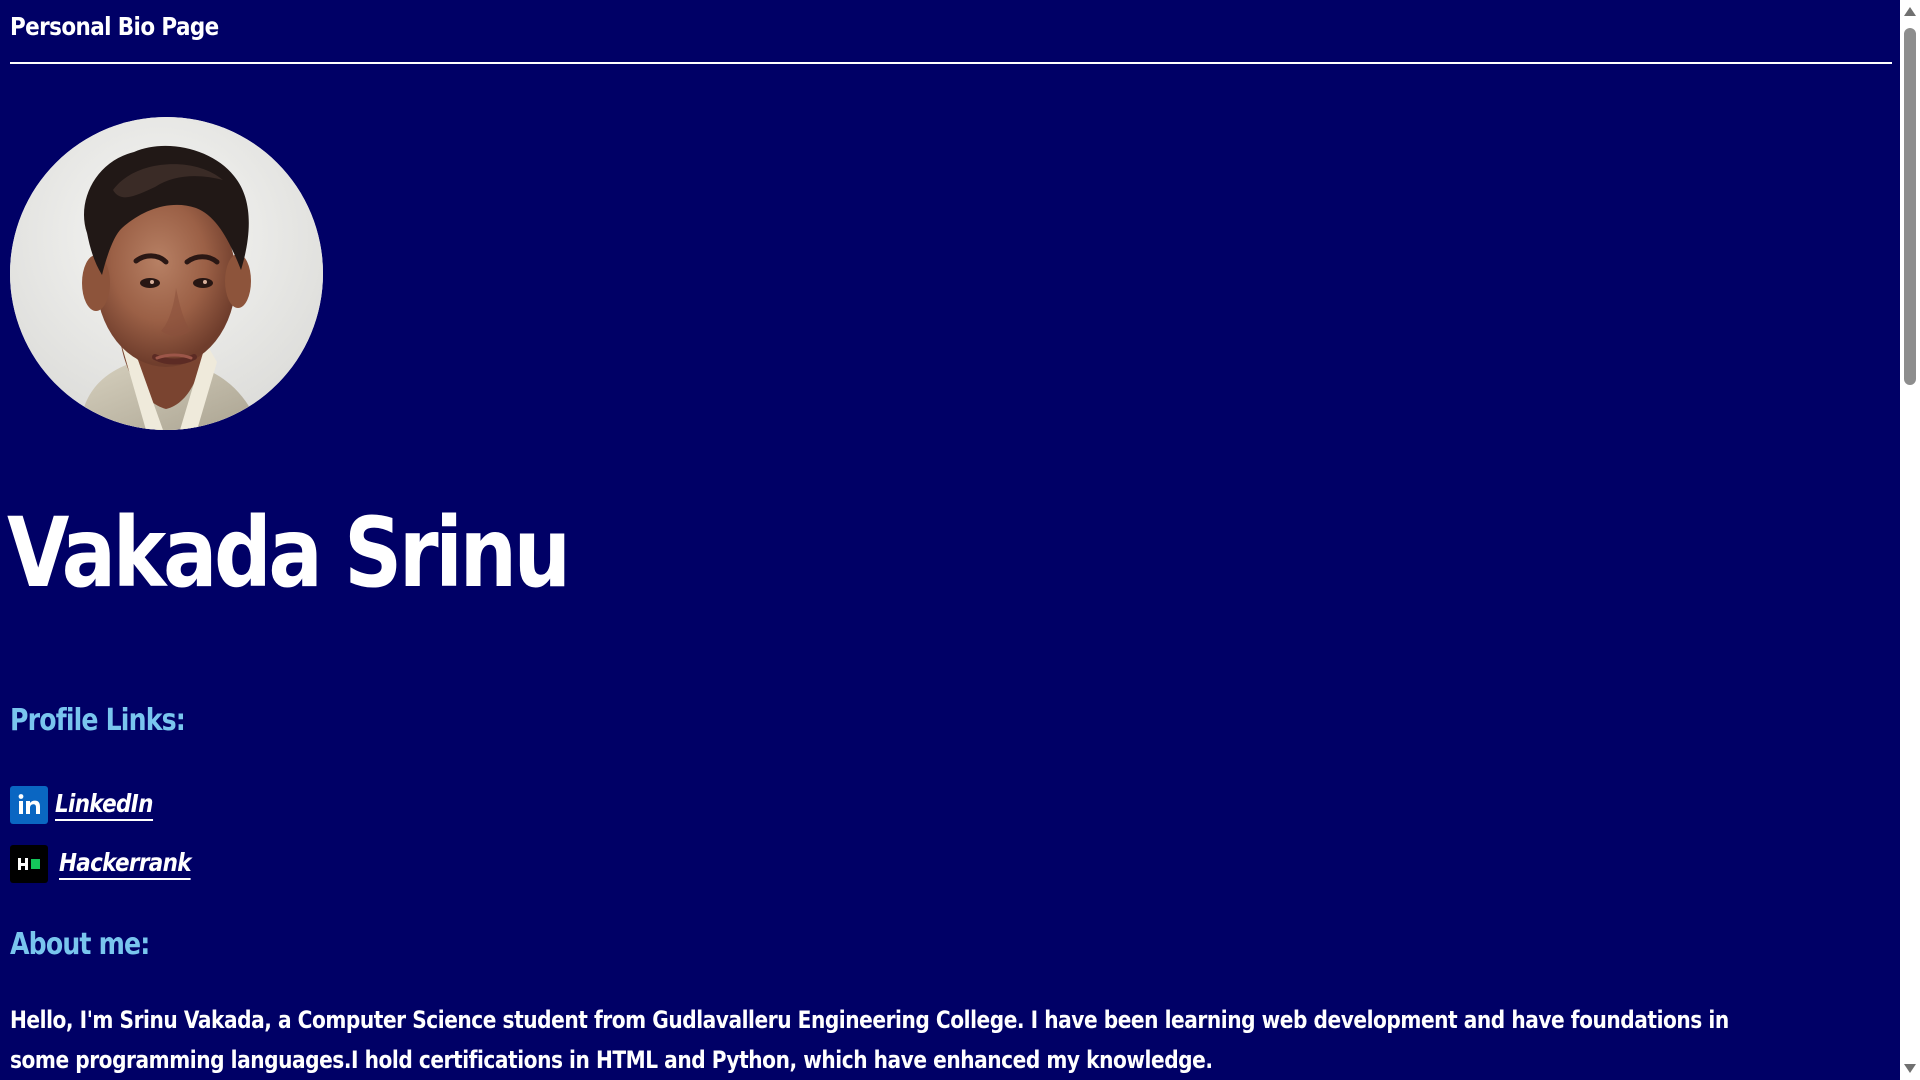 Image resolution: width=1920 pixels, height=1080 pixels. Describe the element at coordinates (951, 26) in the screenshot. I see `site-header: Personal Bio Page` at that location.